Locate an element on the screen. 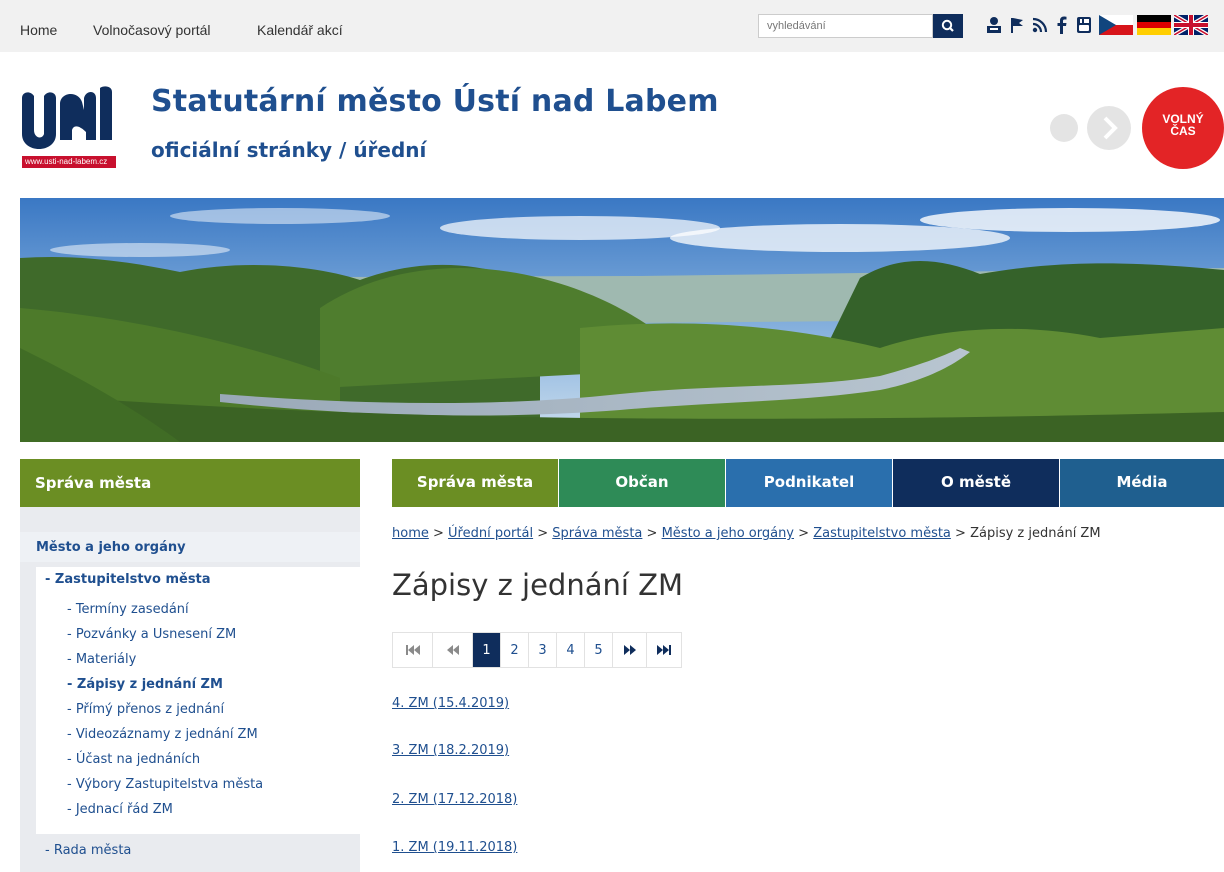  sidebar-item-materials: - Materiály is located at coordinates (101, 659).